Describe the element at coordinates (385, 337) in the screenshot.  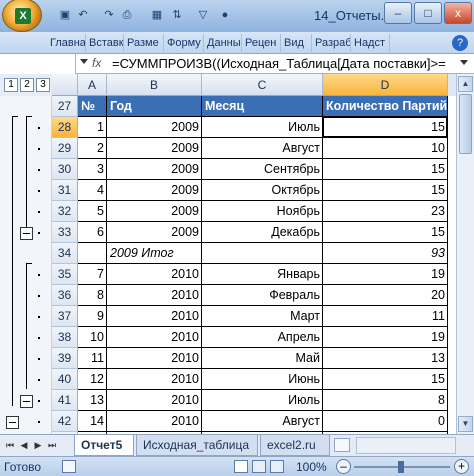
I see `cell-d38: 19` at that location.